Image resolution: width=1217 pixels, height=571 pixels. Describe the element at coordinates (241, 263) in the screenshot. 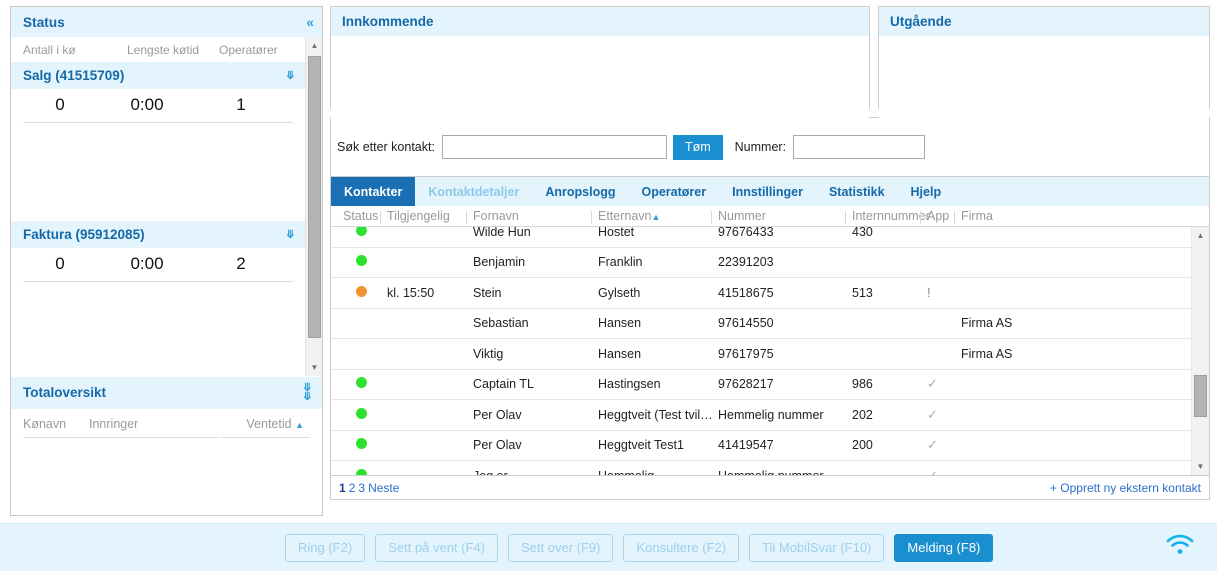

I see `queue-operators-value: 2` at that location.